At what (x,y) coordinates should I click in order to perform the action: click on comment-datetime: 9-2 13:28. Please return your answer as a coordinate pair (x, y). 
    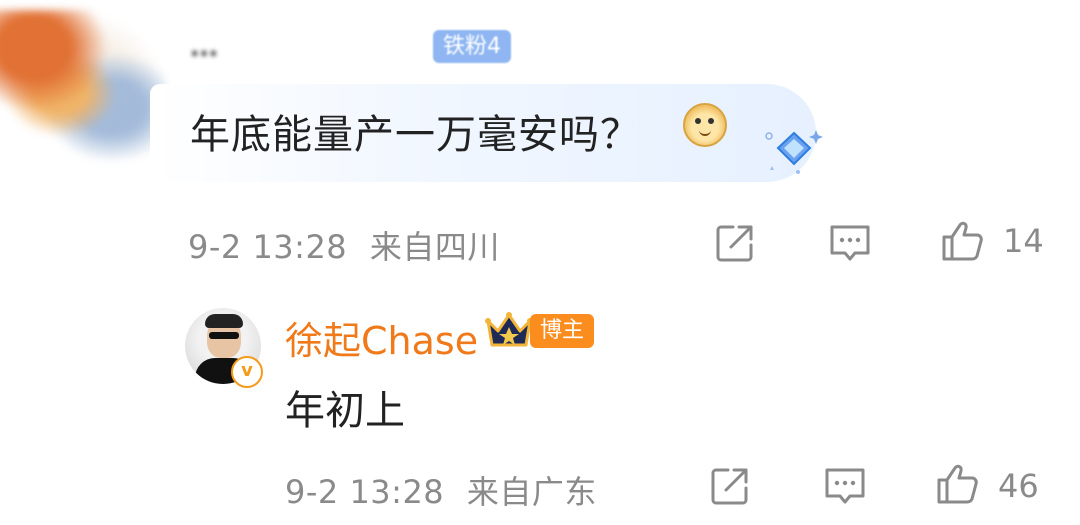
    Looking at the image, I should click on (268, 247).